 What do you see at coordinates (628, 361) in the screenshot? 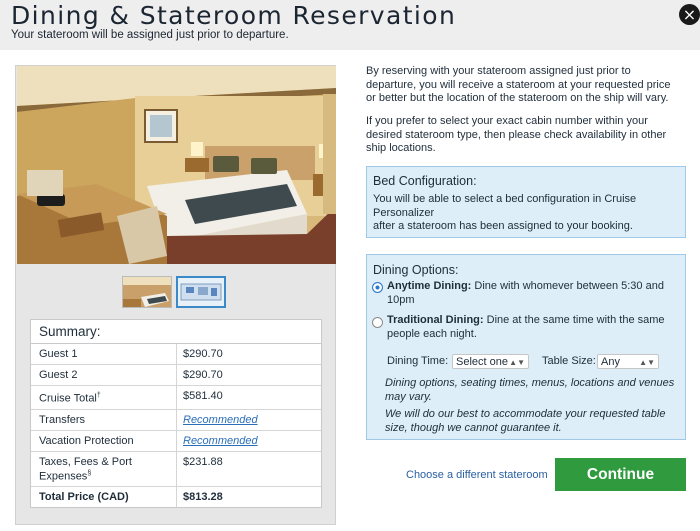
I see `table-size-select: Any ▲▼` at bounding box center [628, 361].